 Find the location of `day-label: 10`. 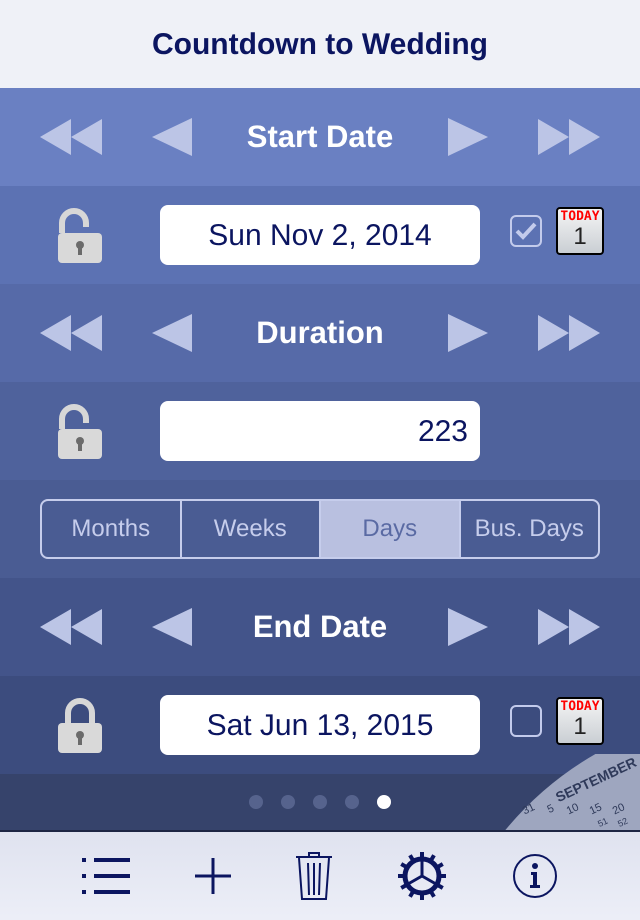

day-label: 10 is located at coordinates (572, 809).